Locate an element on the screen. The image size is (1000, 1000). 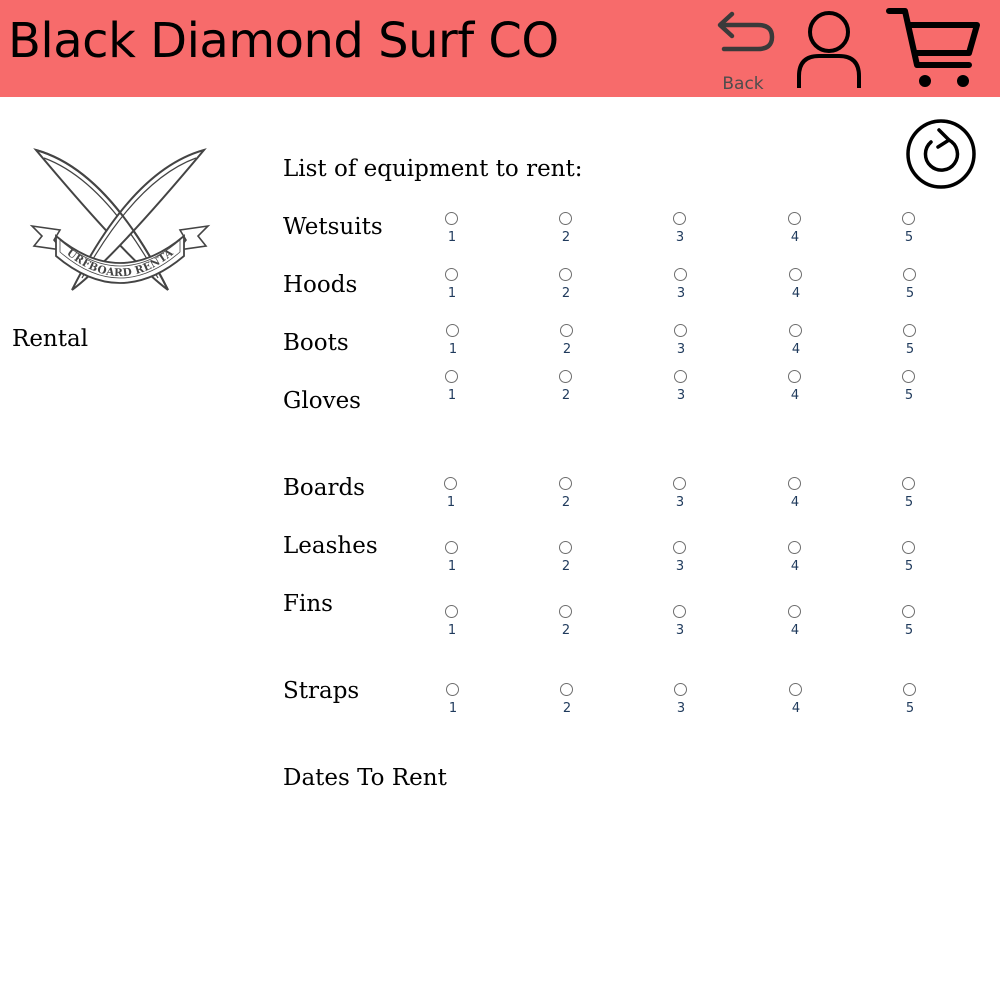
radio-boards-4: 4 is located at coordinates (795, 497).